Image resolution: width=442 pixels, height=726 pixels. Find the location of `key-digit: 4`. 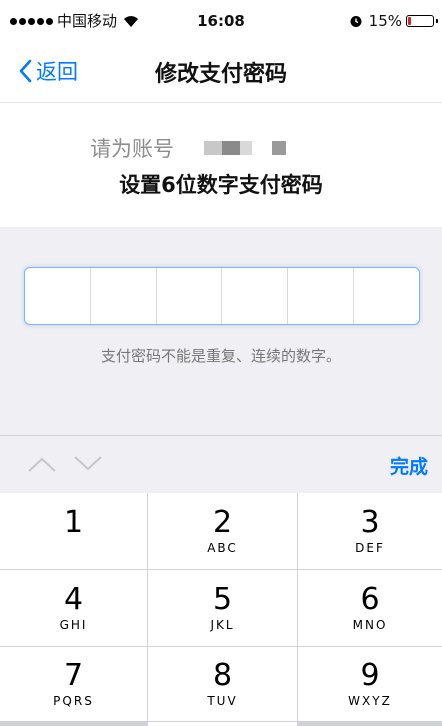

key-digit: 4 is located at coordinates (73, 599).